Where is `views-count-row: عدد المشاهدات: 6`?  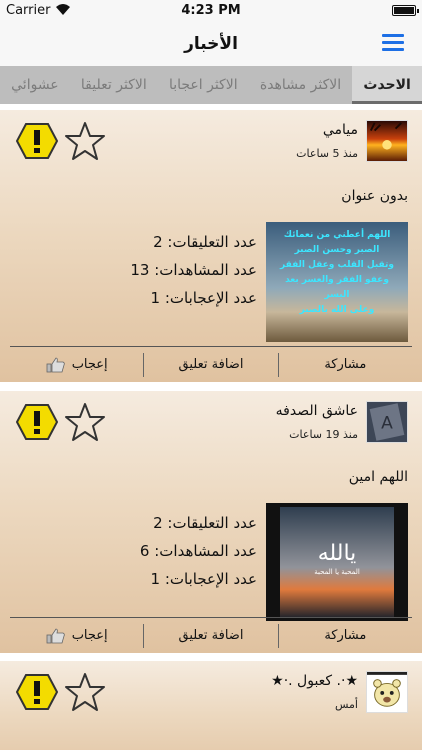
views-count-row: عدد المشاهدات: 6 is located at coordinates (167, 551).